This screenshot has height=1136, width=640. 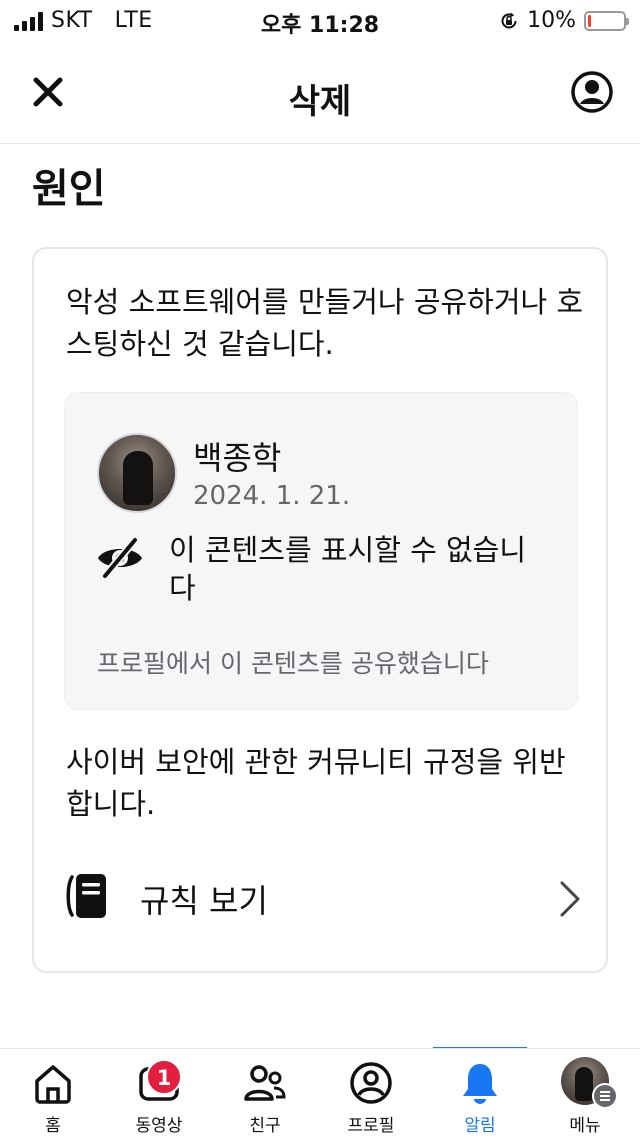 I want to click on home-icon, so click(x=53, y=1084).